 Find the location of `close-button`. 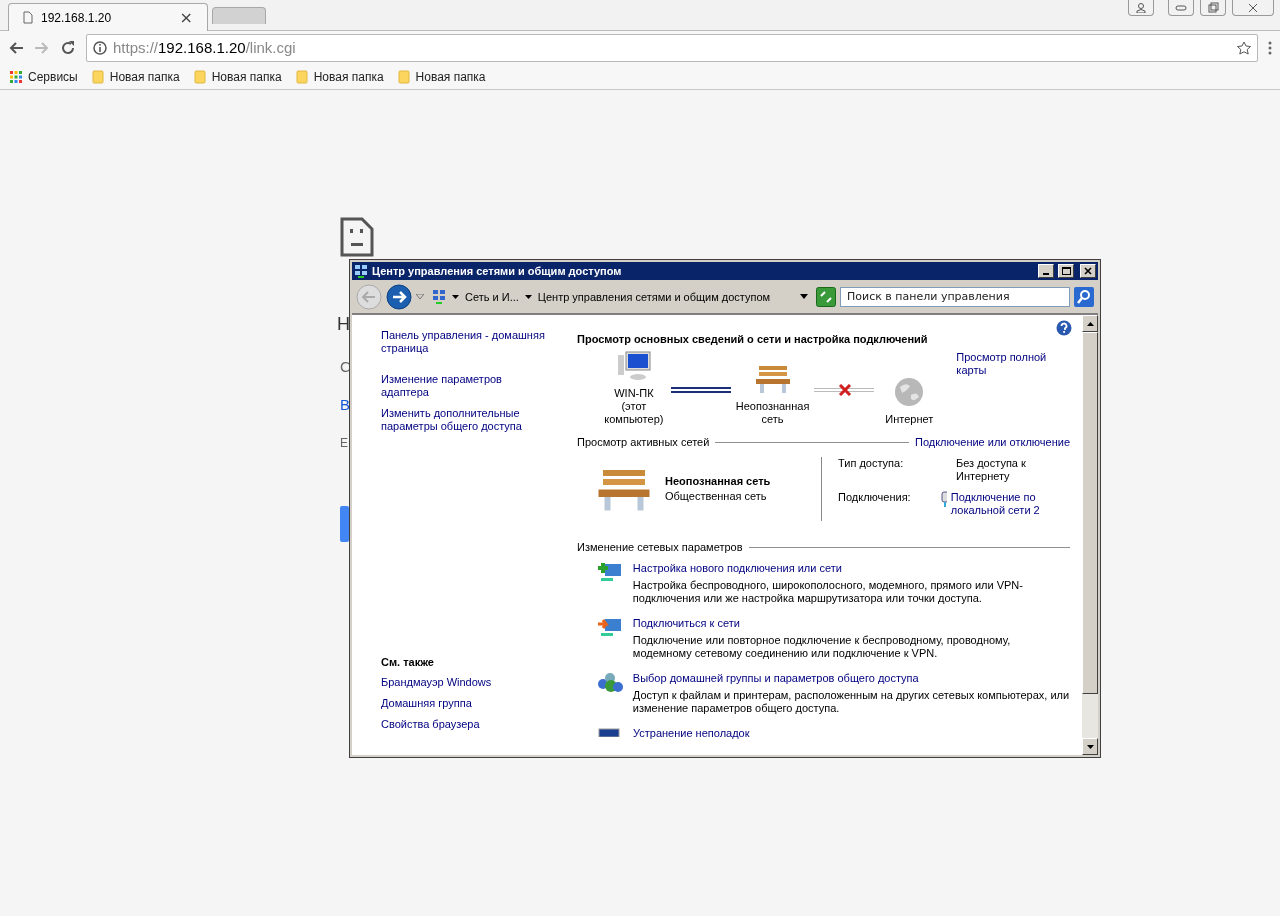

close-button is located at coordinates (1253, 8).